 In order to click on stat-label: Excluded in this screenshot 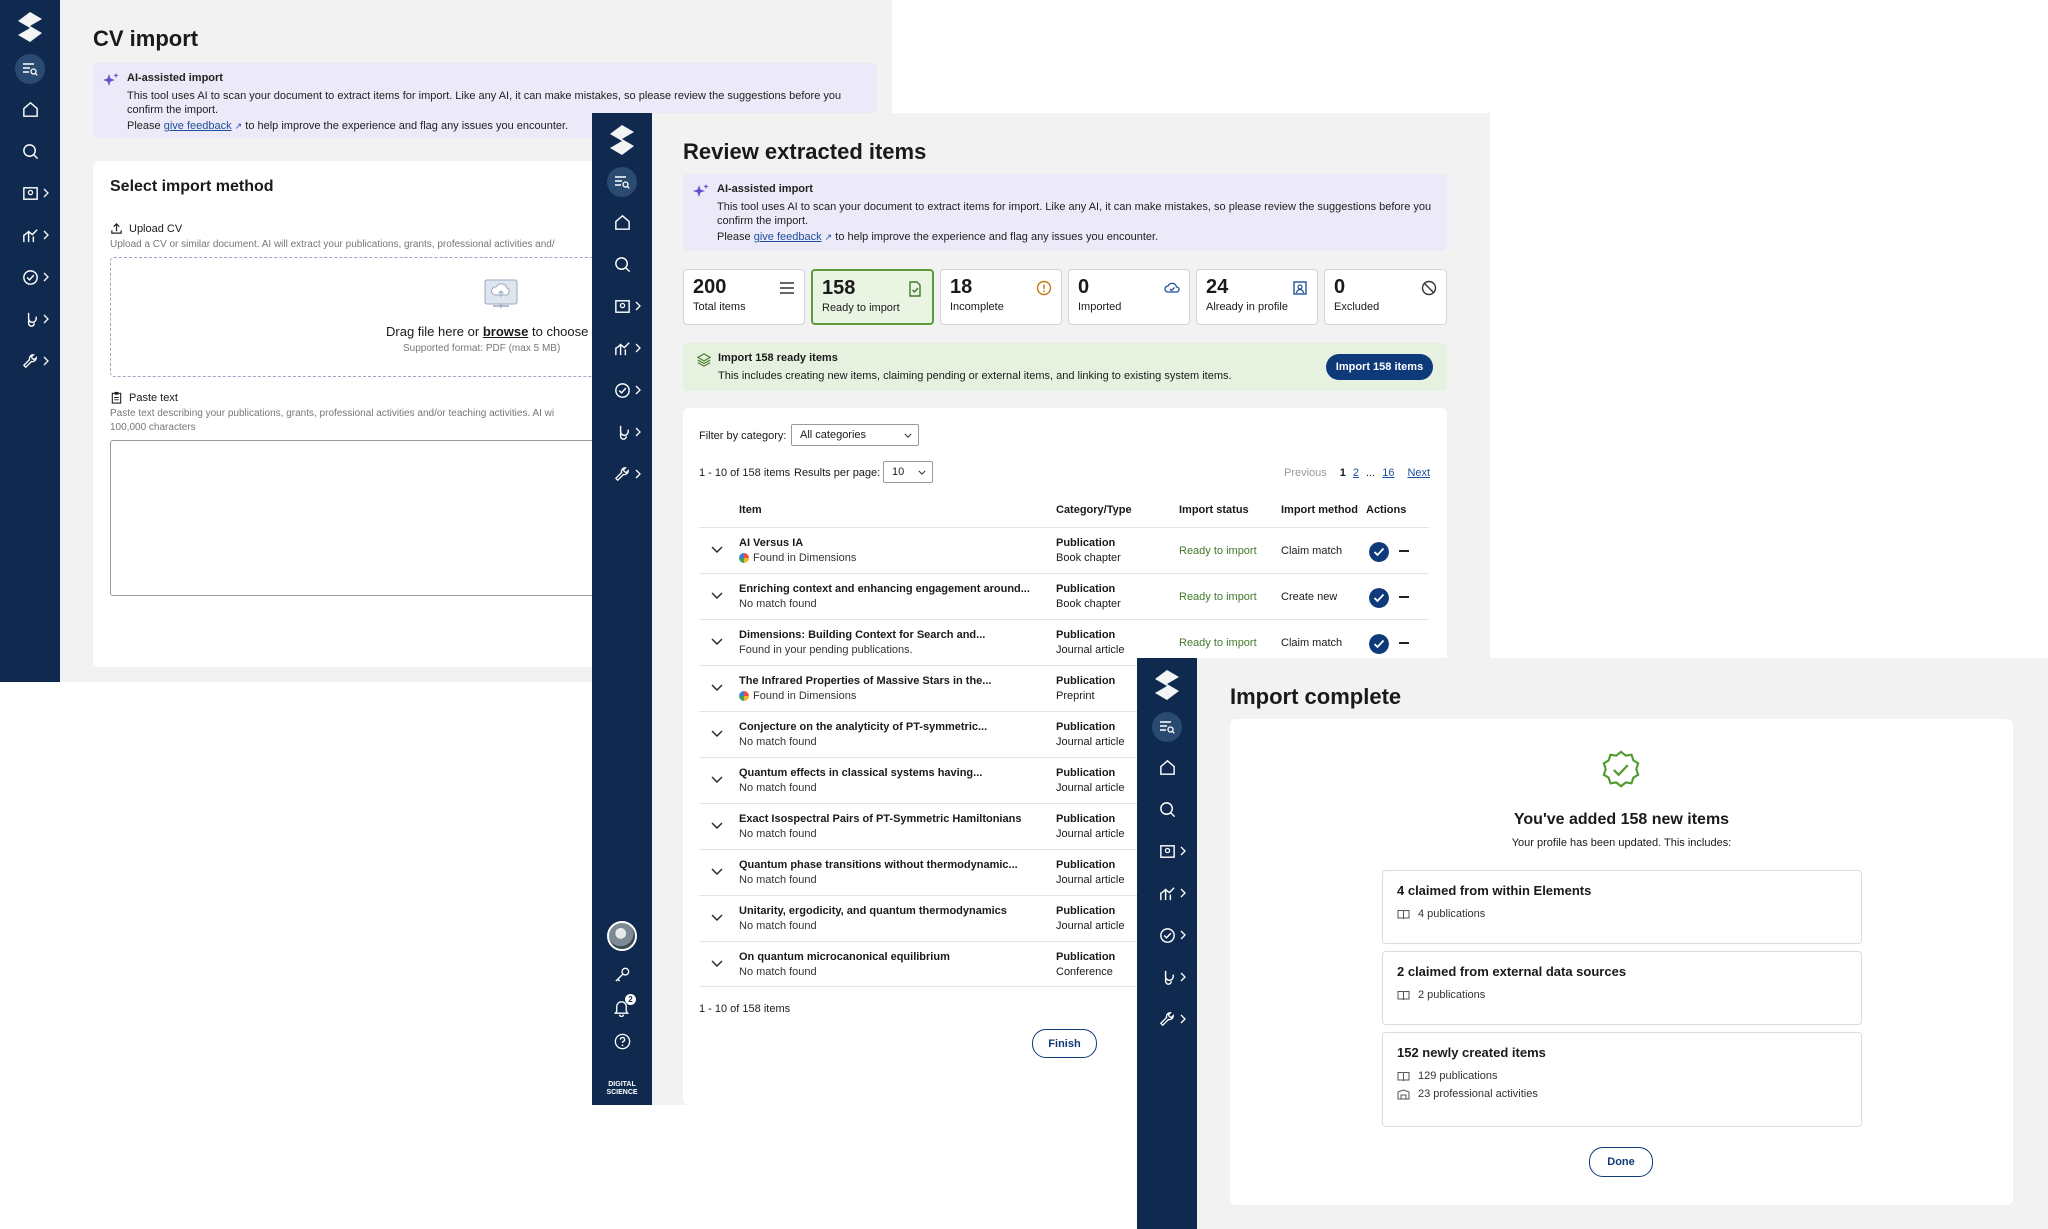, I will do `click(1357, 307)`.